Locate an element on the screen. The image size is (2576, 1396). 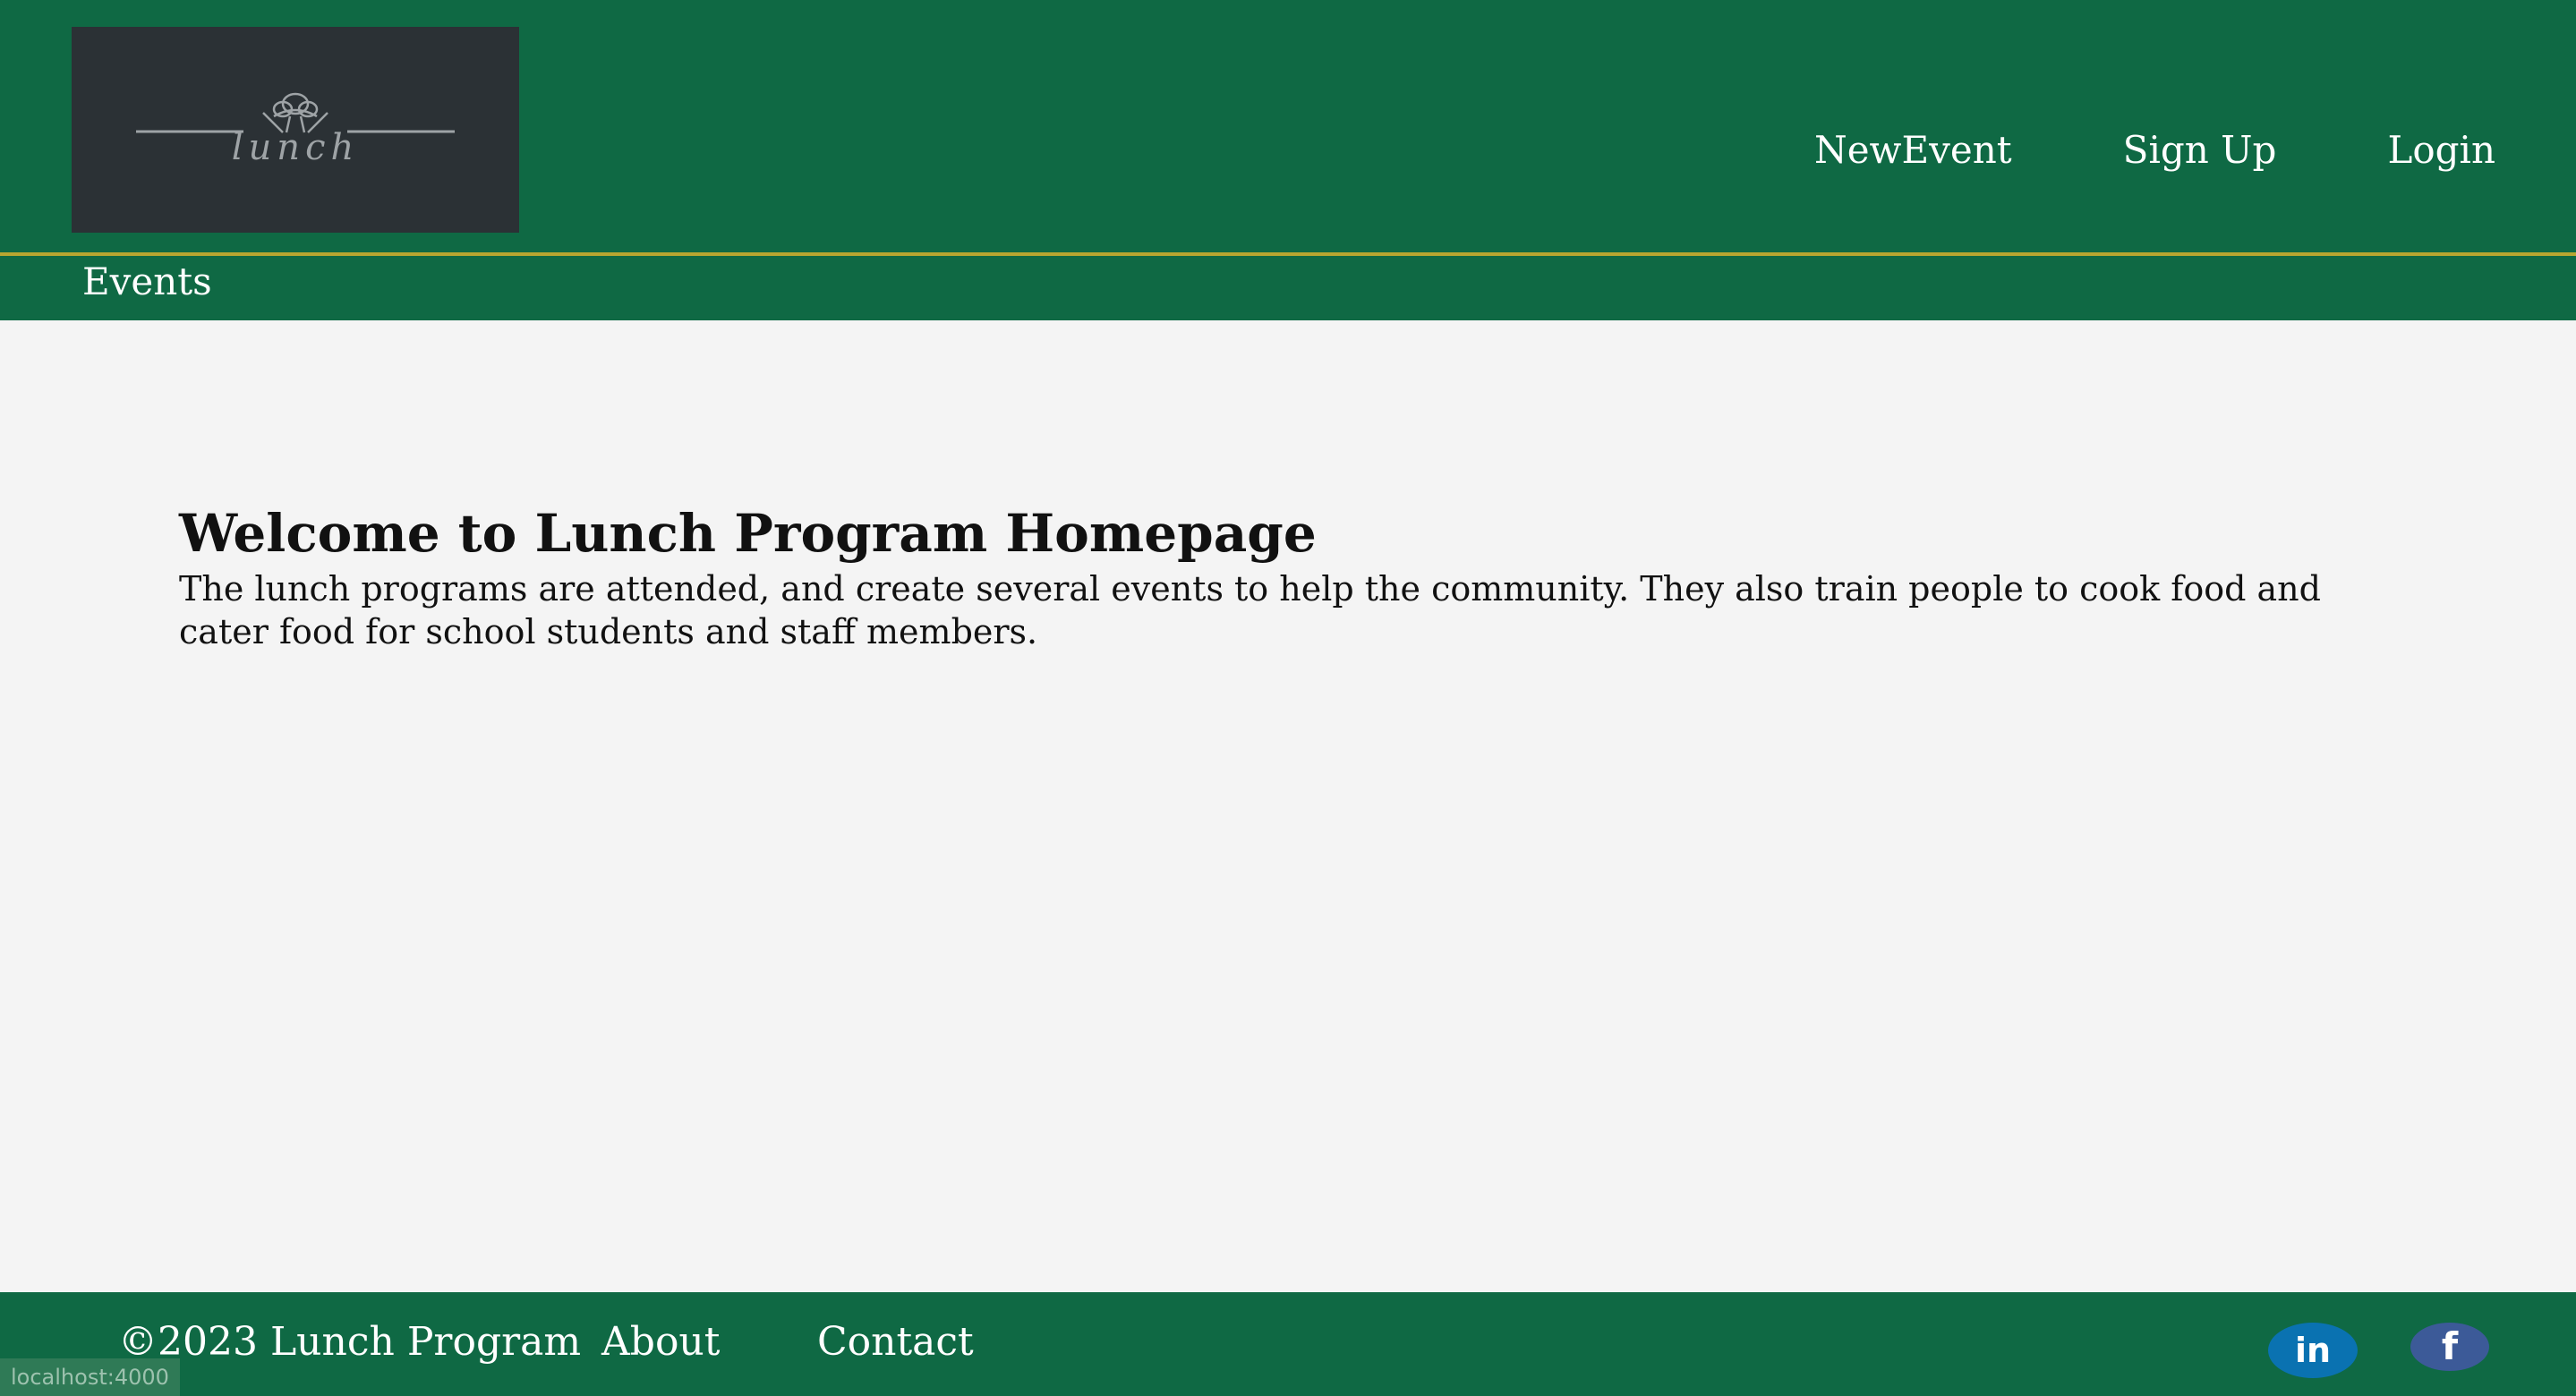
facebook-icon-glyph: f is located at coordinates (2450, 1346).